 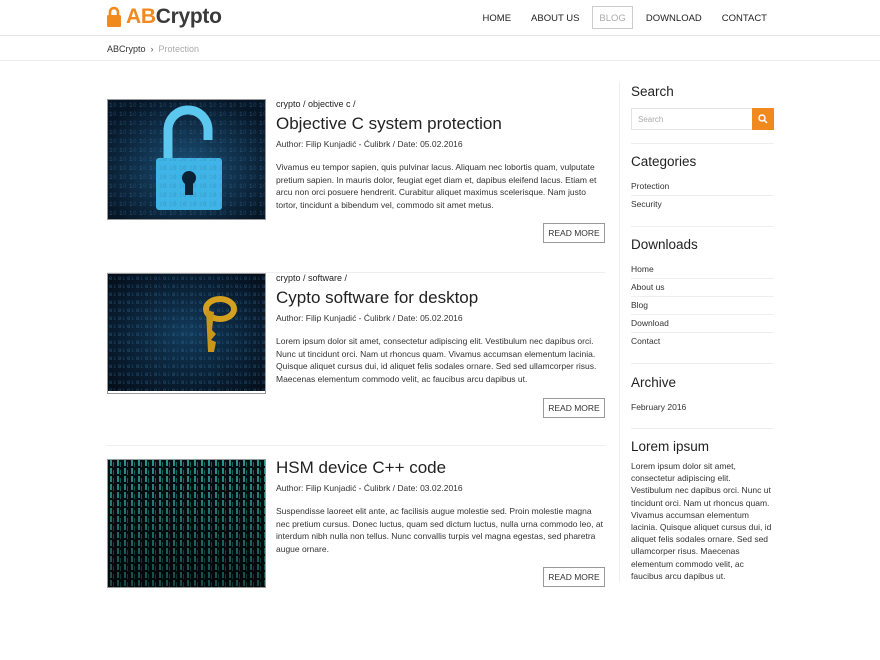 What do you see at coordinates (664, 244) in the screenshot?
I see `downloads-title: Downloads` at bounding box center [664, 244].